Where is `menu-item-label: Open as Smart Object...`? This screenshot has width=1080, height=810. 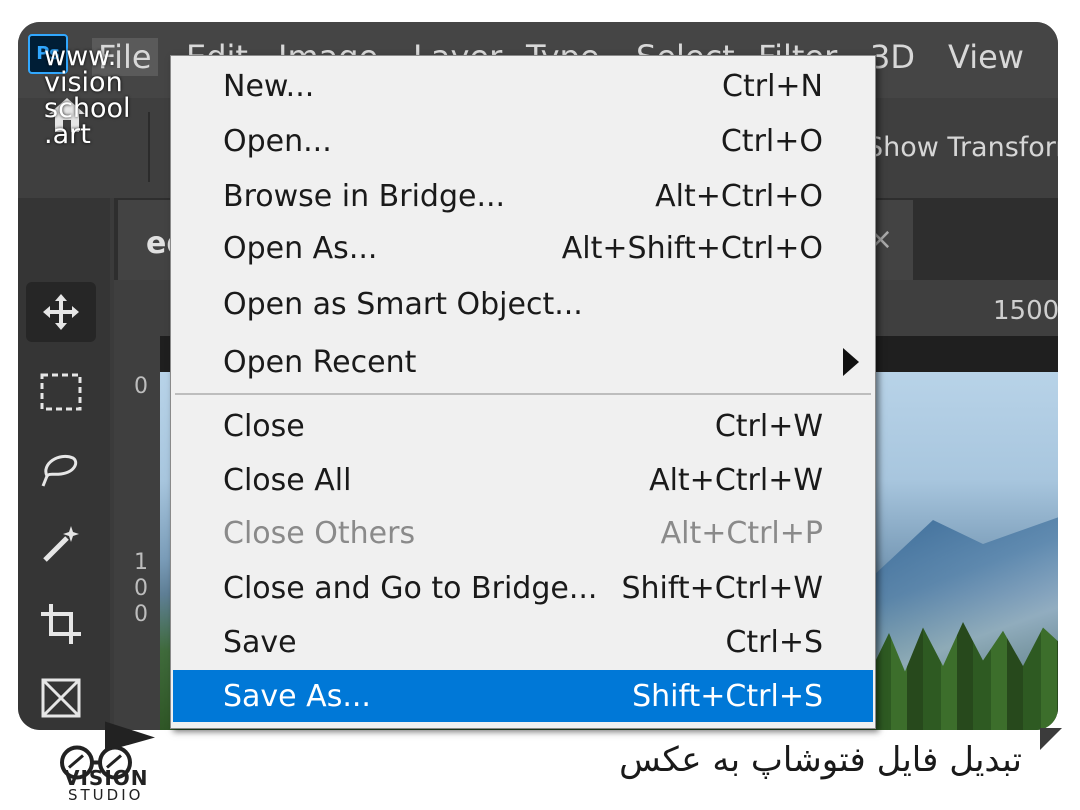
menu-item-label: Open as Smart Object... is located at coordinates (403, 304).